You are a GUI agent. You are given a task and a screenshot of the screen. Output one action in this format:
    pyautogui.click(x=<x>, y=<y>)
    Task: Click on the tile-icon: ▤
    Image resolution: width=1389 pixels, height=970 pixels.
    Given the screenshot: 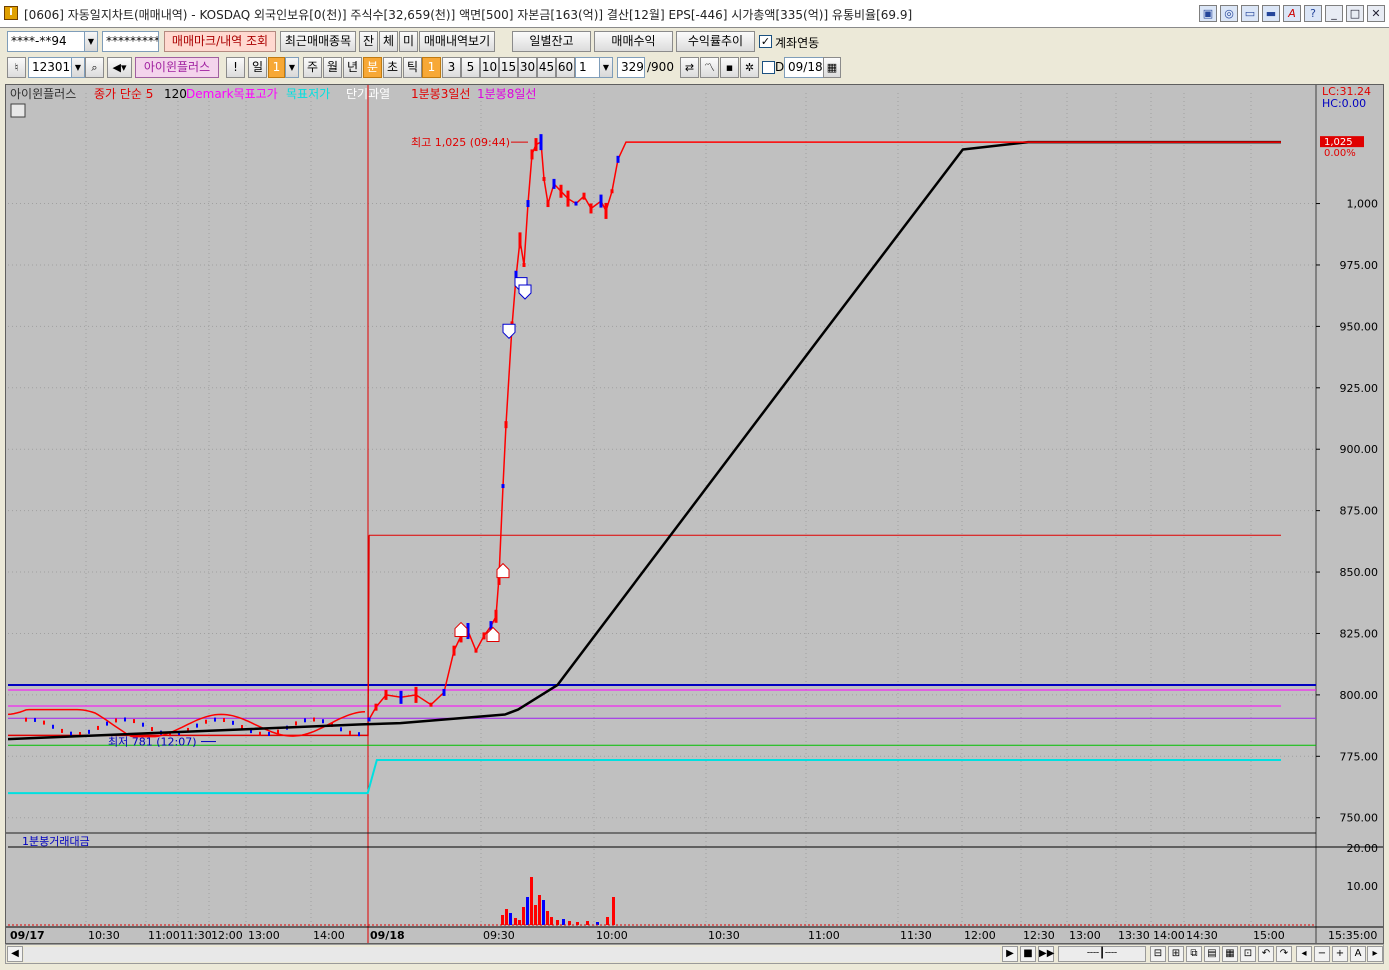 What is the action you would take?
    pyautogui.click(x=1212, y=954)
    